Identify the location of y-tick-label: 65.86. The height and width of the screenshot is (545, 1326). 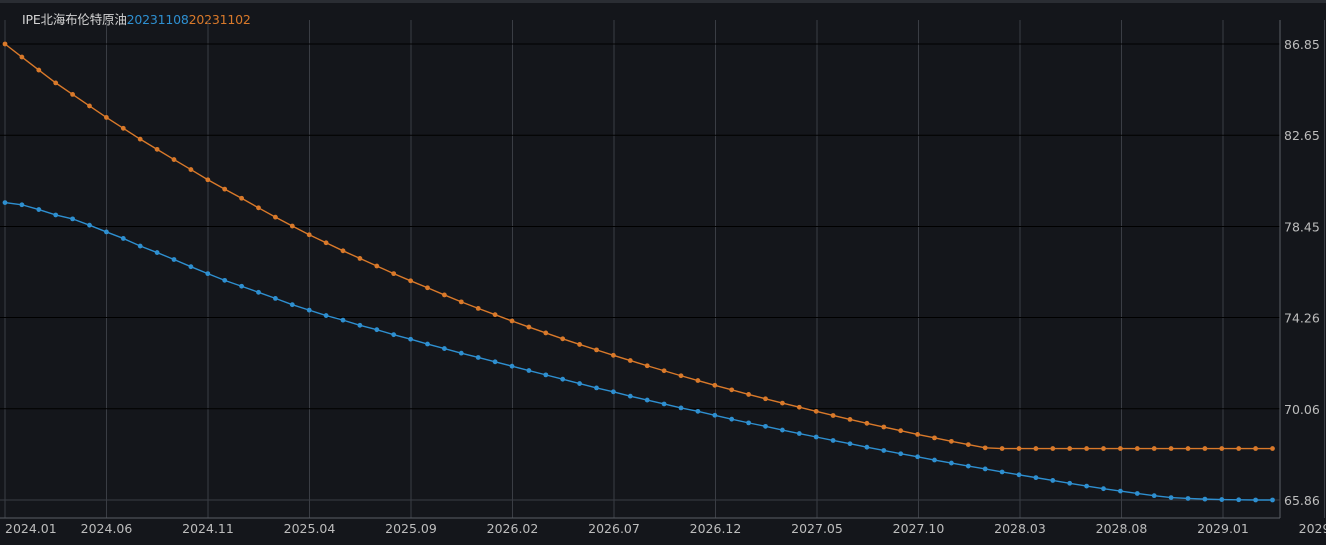
(1302, 500).